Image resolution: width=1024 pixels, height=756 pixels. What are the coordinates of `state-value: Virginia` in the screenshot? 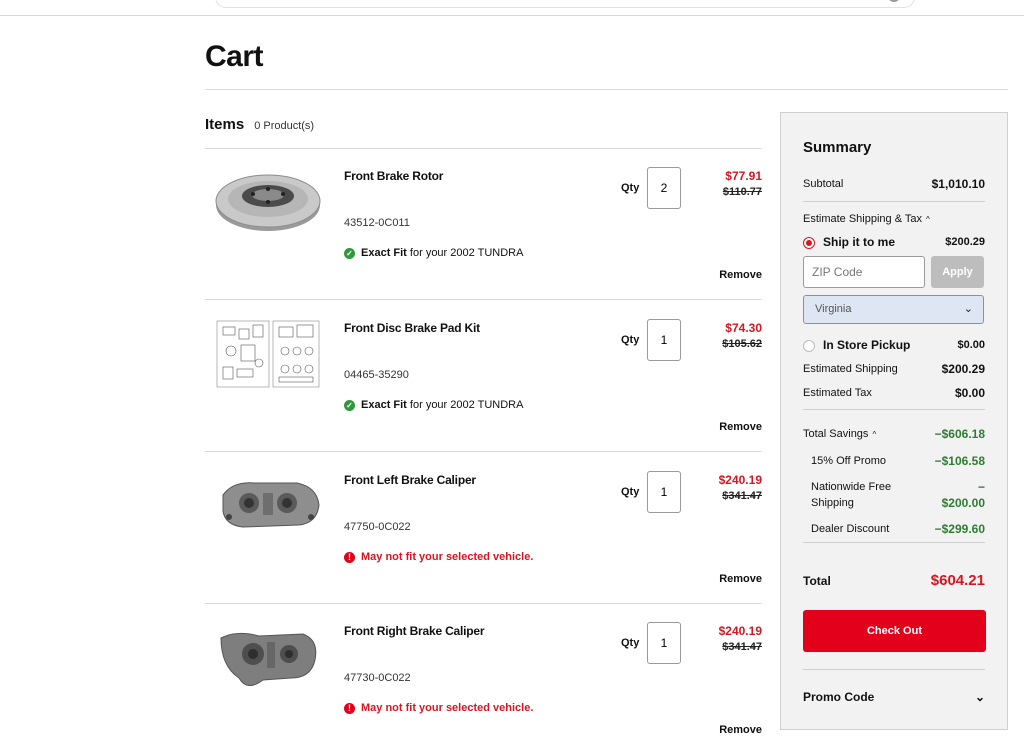 It's located at (833, 309).